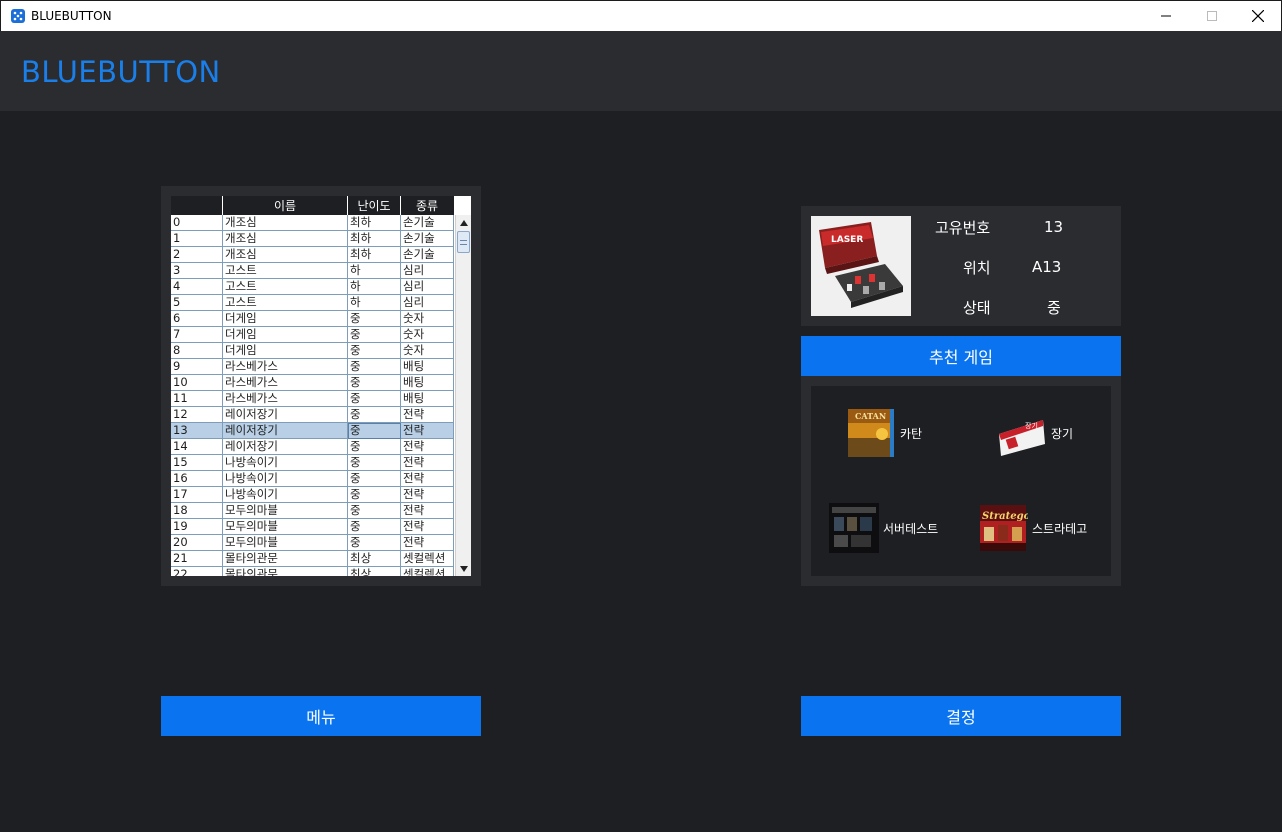 Image resolution: width=1282 pixels, height=832 pixels. I want to click on cell-index: 20, so click(197, 543).